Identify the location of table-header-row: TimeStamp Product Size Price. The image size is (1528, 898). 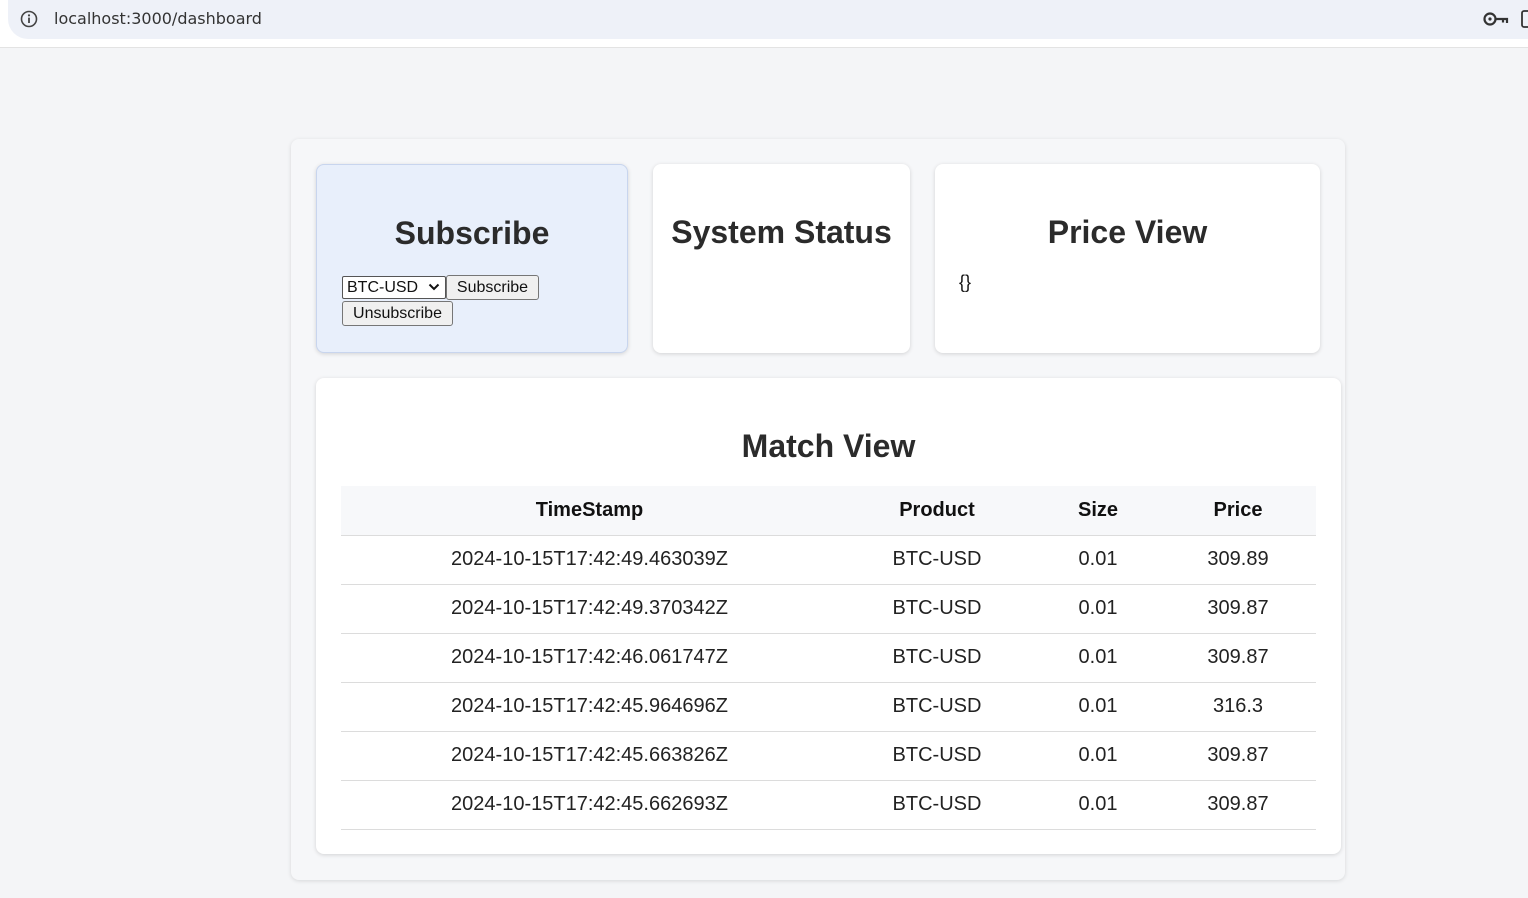
(828, 511).